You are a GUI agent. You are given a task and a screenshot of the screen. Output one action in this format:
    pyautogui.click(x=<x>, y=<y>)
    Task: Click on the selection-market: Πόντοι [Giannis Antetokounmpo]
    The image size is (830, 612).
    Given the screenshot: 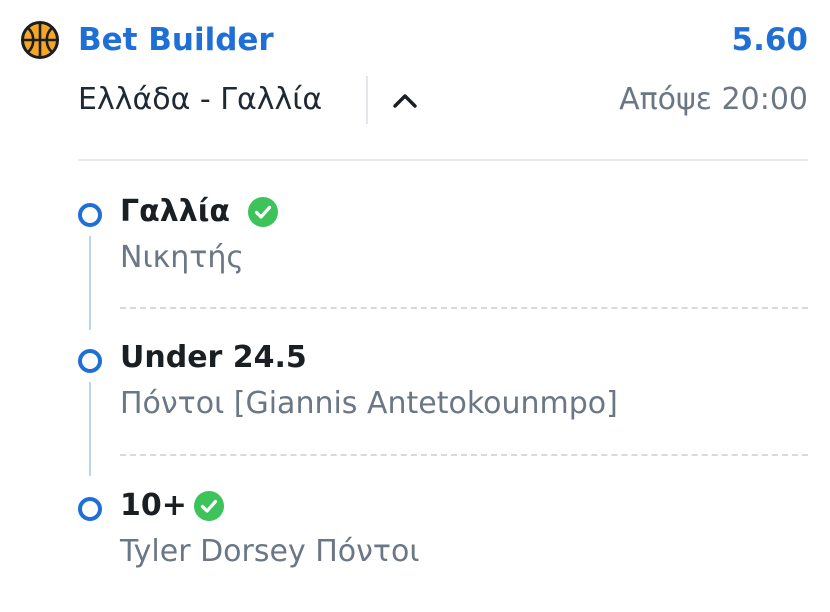 What is the action you would take?
    pyautogui.click(x=369, y=403)
    